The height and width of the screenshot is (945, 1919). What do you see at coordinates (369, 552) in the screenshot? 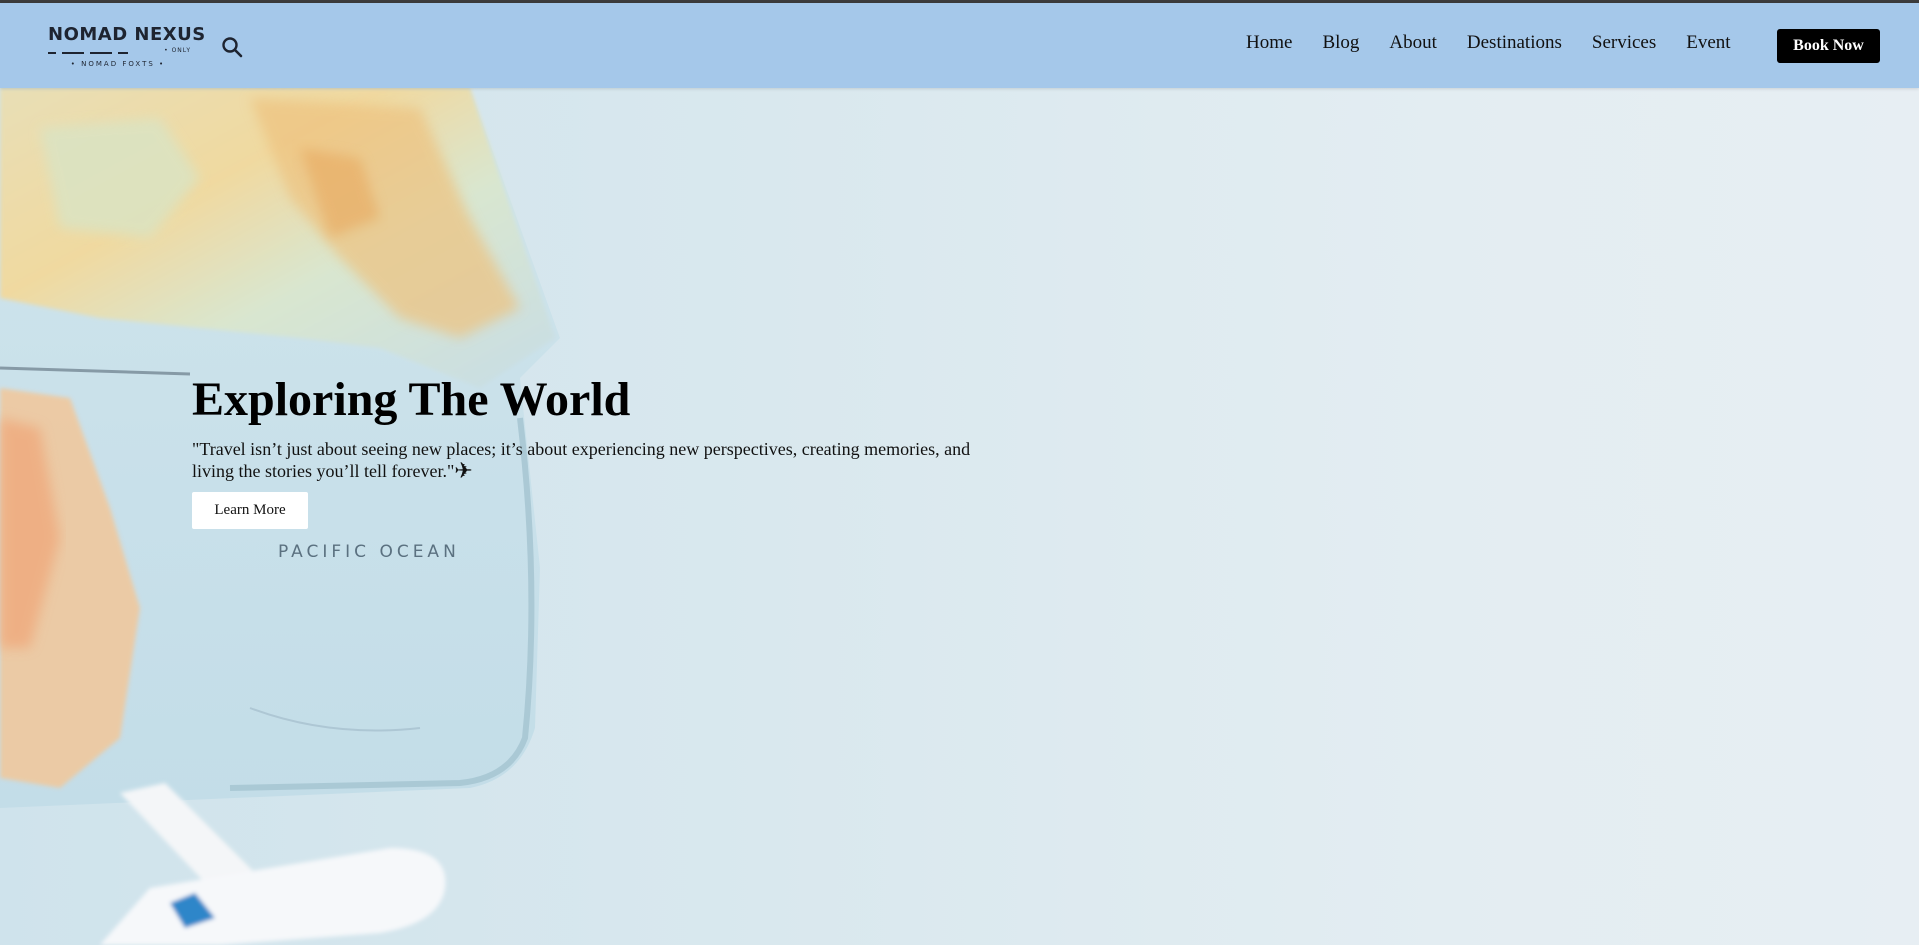
I see `map-ocean-label: PACIFIC OCEAN` at bounding box center [369, 552].